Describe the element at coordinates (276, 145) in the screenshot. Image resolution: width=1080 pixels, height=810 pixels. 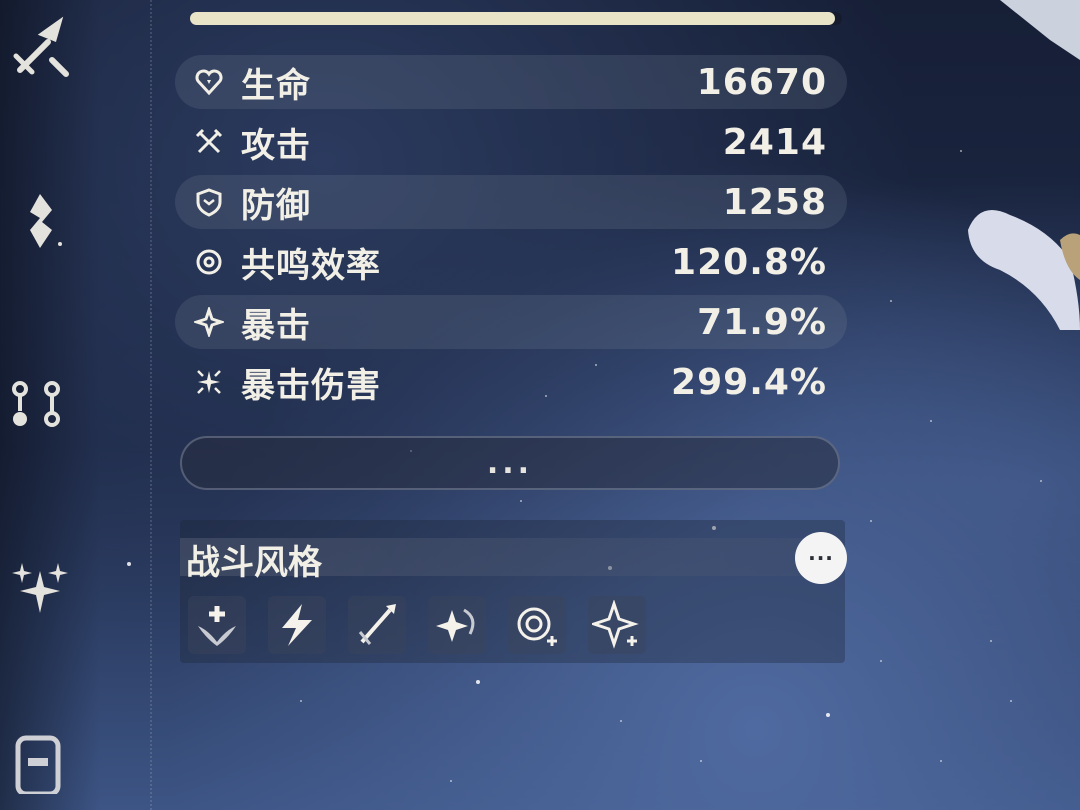
I see `stat-label: 攻击` at that location.